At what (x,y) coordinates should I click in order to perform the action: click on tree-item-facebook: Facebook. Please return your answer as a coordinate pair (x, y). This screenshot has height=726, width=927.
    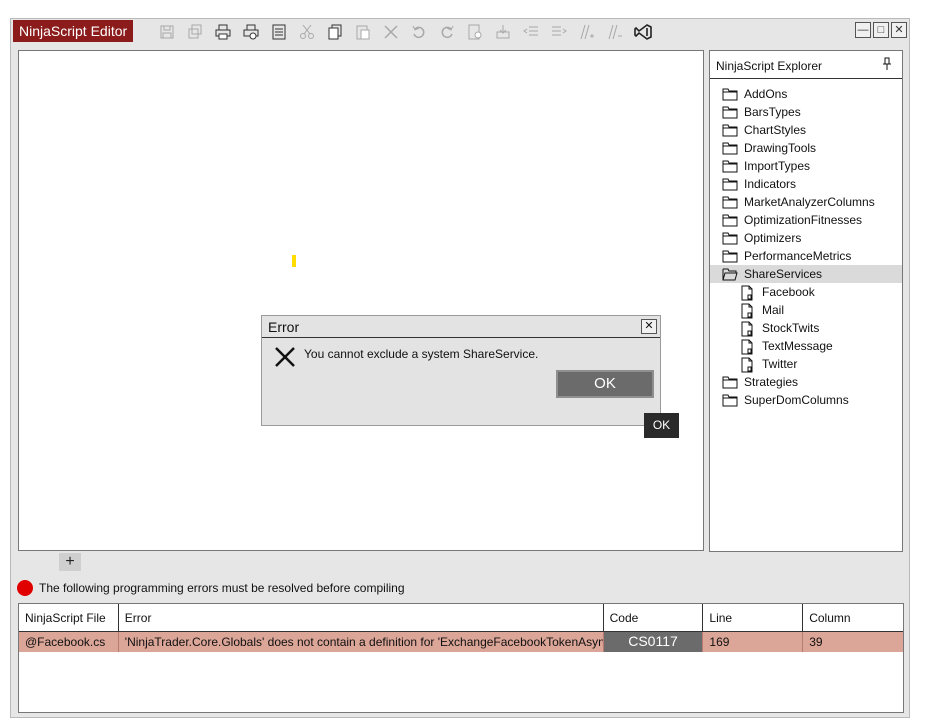
    Looking at the image, I should click on (806, 292).